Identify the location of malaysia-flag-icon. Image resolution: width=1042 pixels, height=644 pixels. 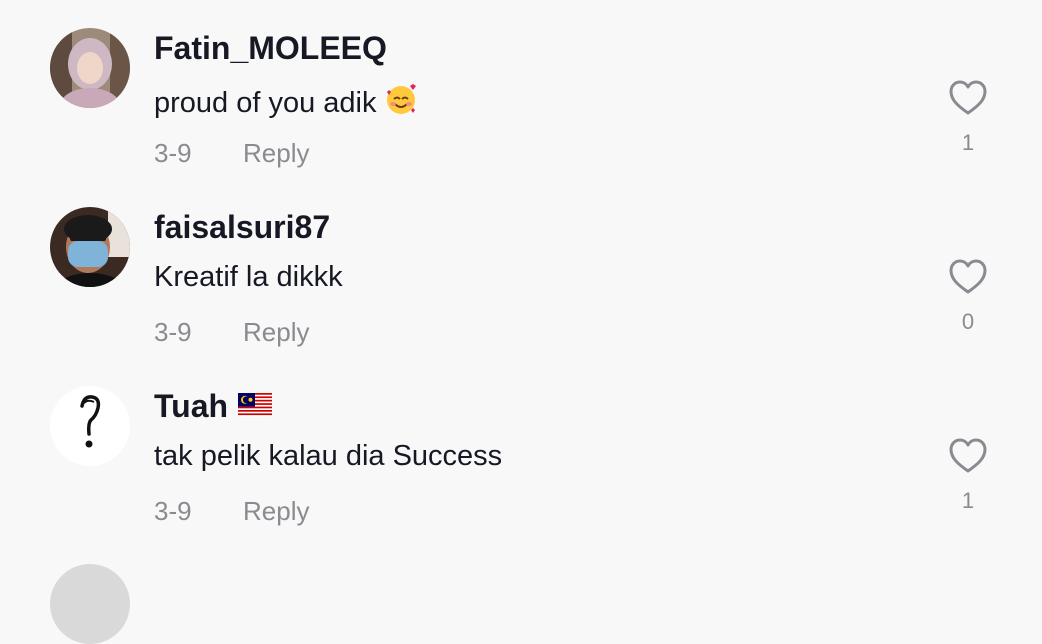
(255, 406).